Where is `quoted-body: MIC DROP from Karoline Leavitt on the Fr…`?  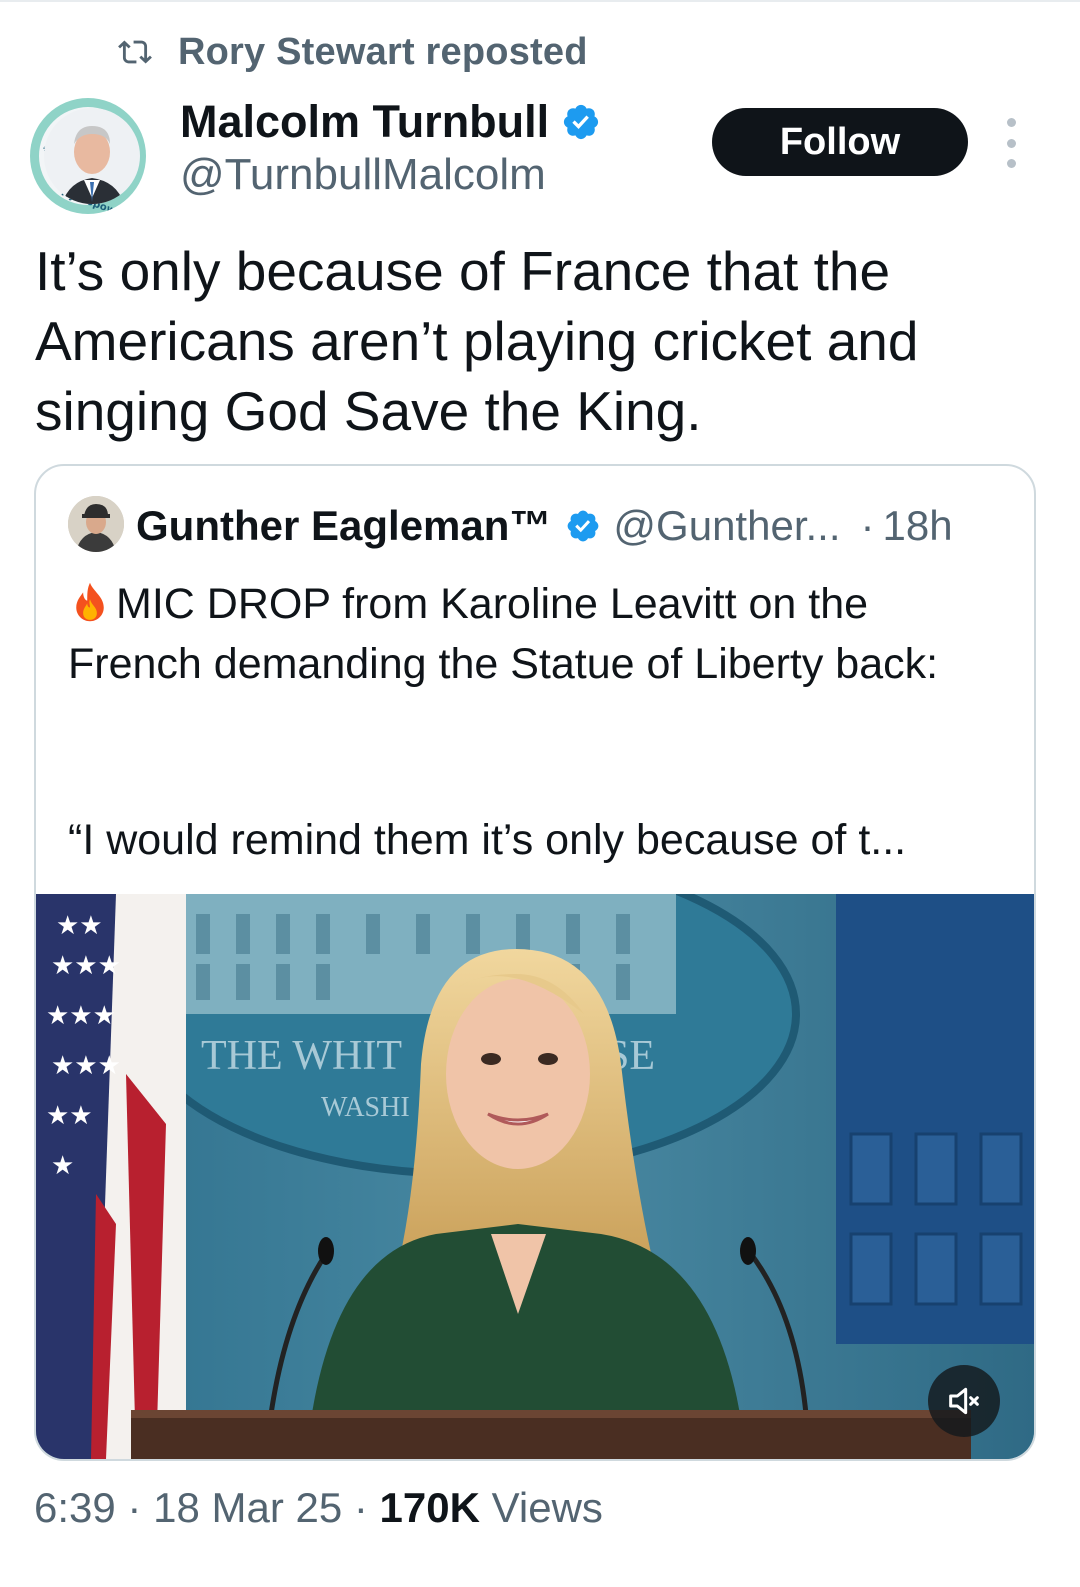
quoted-body: MIC DROP from Karoline Leavitt on the Fr… is located at coordinates (538, 634).